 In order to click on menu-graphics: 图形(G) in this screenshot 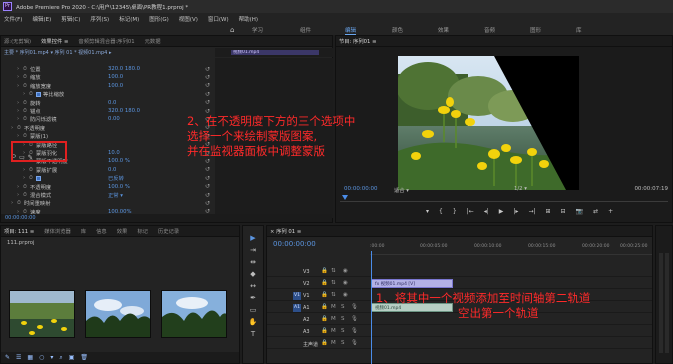, I will do `click(159, 19)`.